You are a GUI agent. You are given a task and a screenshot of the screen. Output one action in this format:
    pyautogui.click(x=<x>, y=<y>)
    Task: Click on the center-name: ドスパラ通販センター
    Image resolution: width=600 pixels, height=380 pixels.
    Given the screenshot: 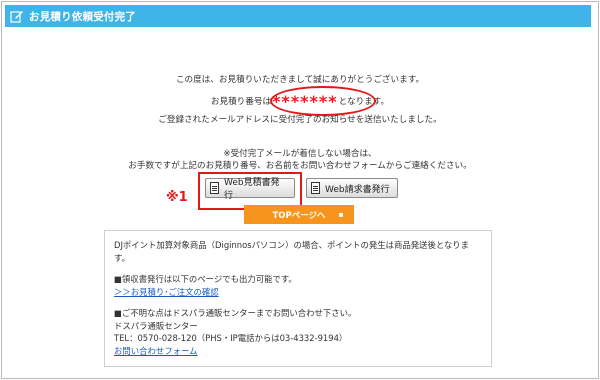 What is the action you would take?
    pyautogui.click(x=156, y=325)
    